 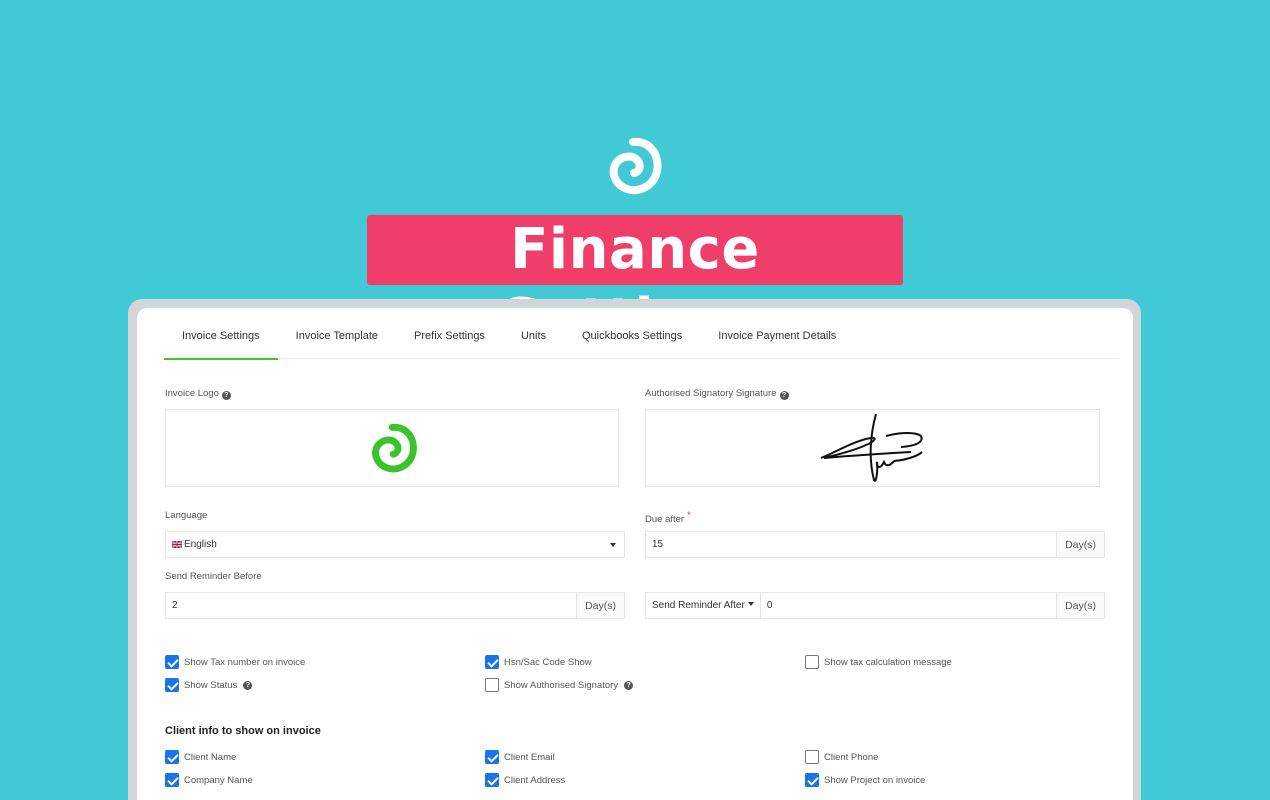 I want to click on option-label: Show Authorised Signatory, so click(x=561, y=685).